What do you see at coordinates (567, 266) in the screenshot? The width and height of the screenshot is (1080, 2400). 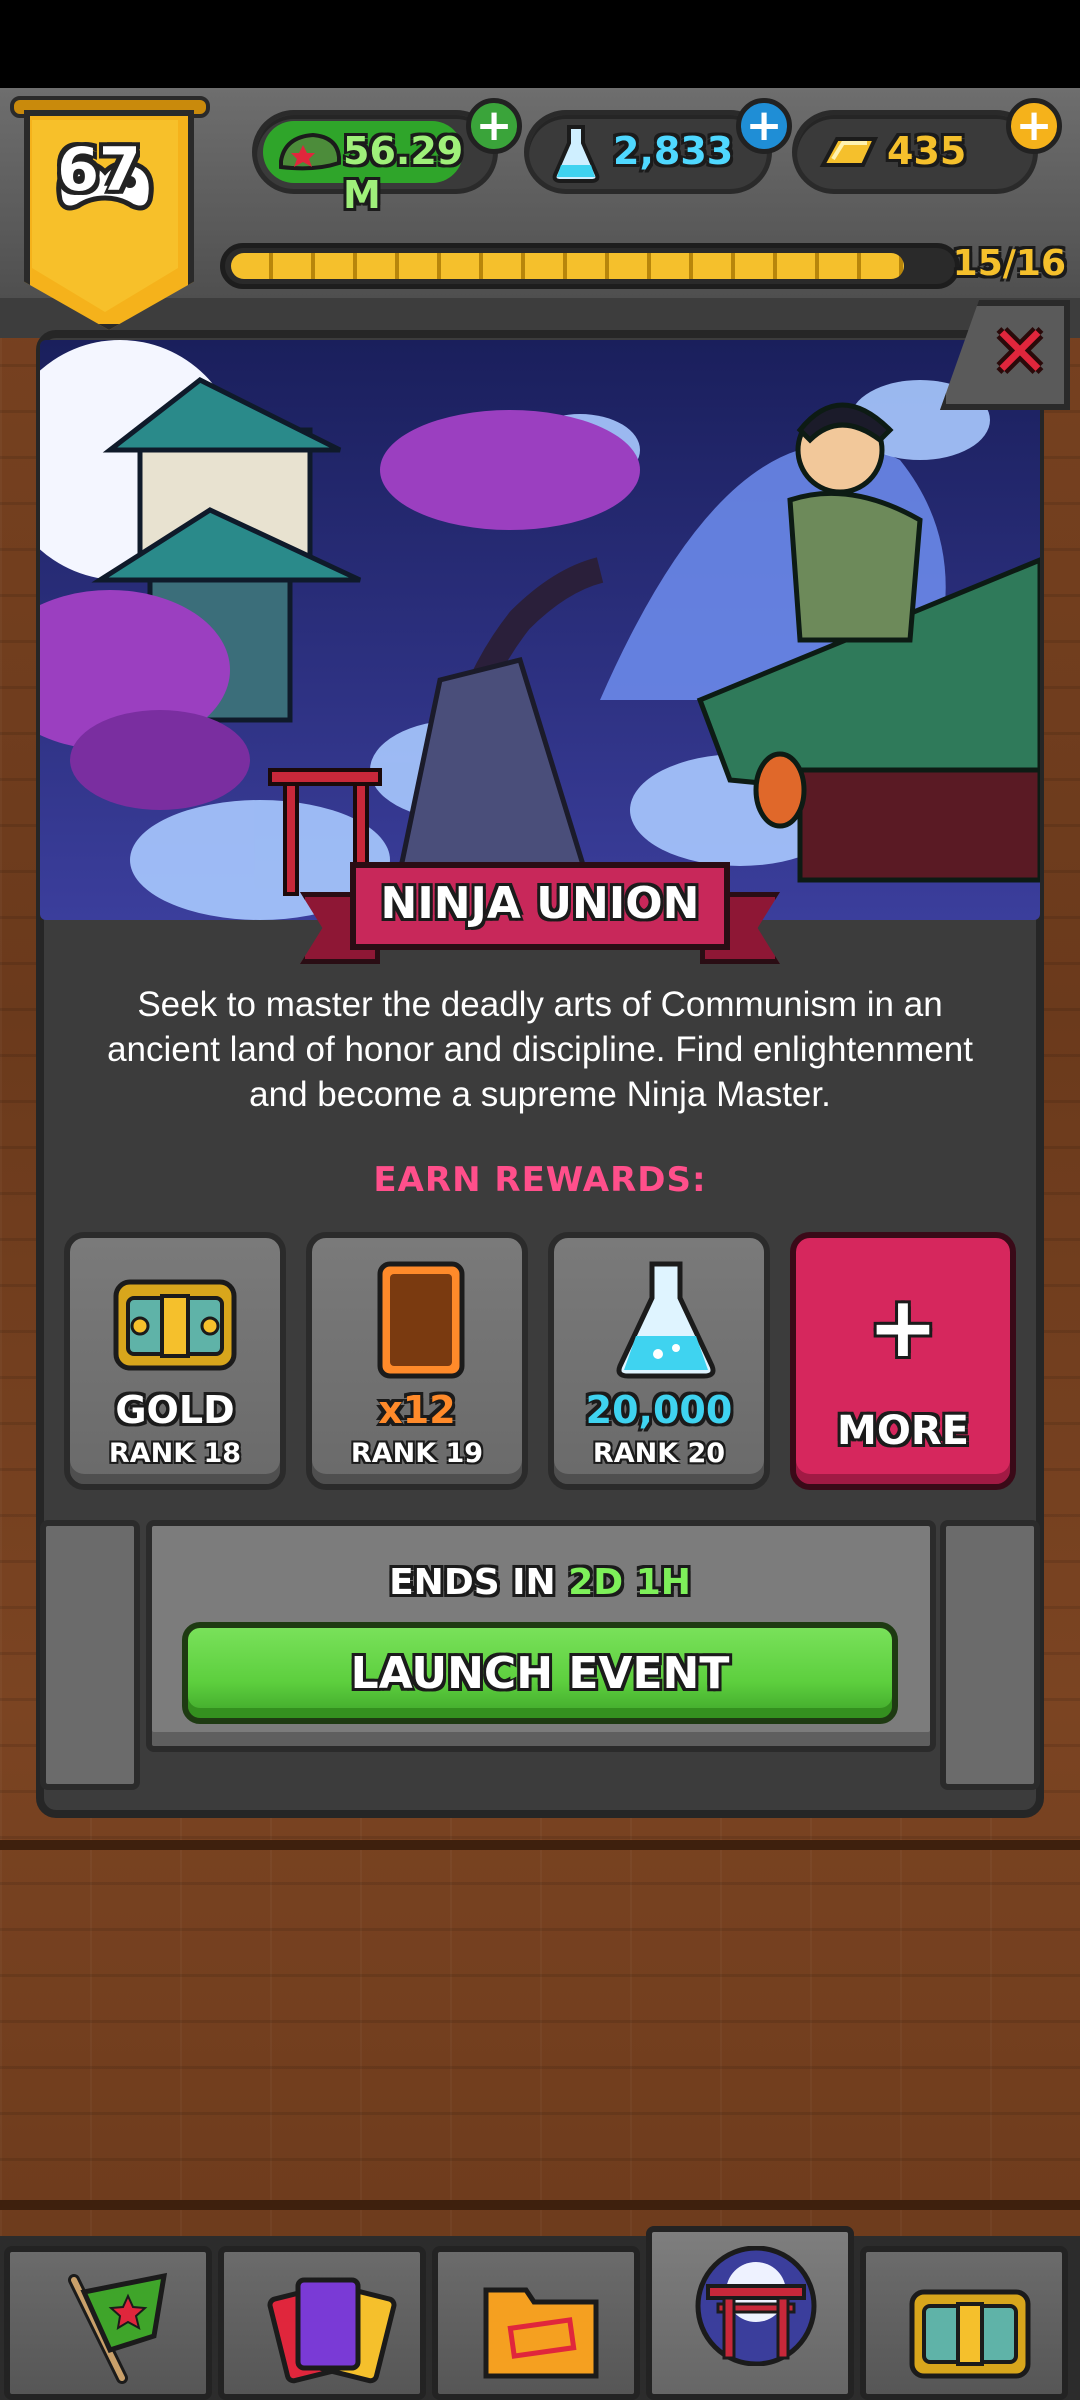 I see `xp-progress-fill` at bounding box center [567, 266].